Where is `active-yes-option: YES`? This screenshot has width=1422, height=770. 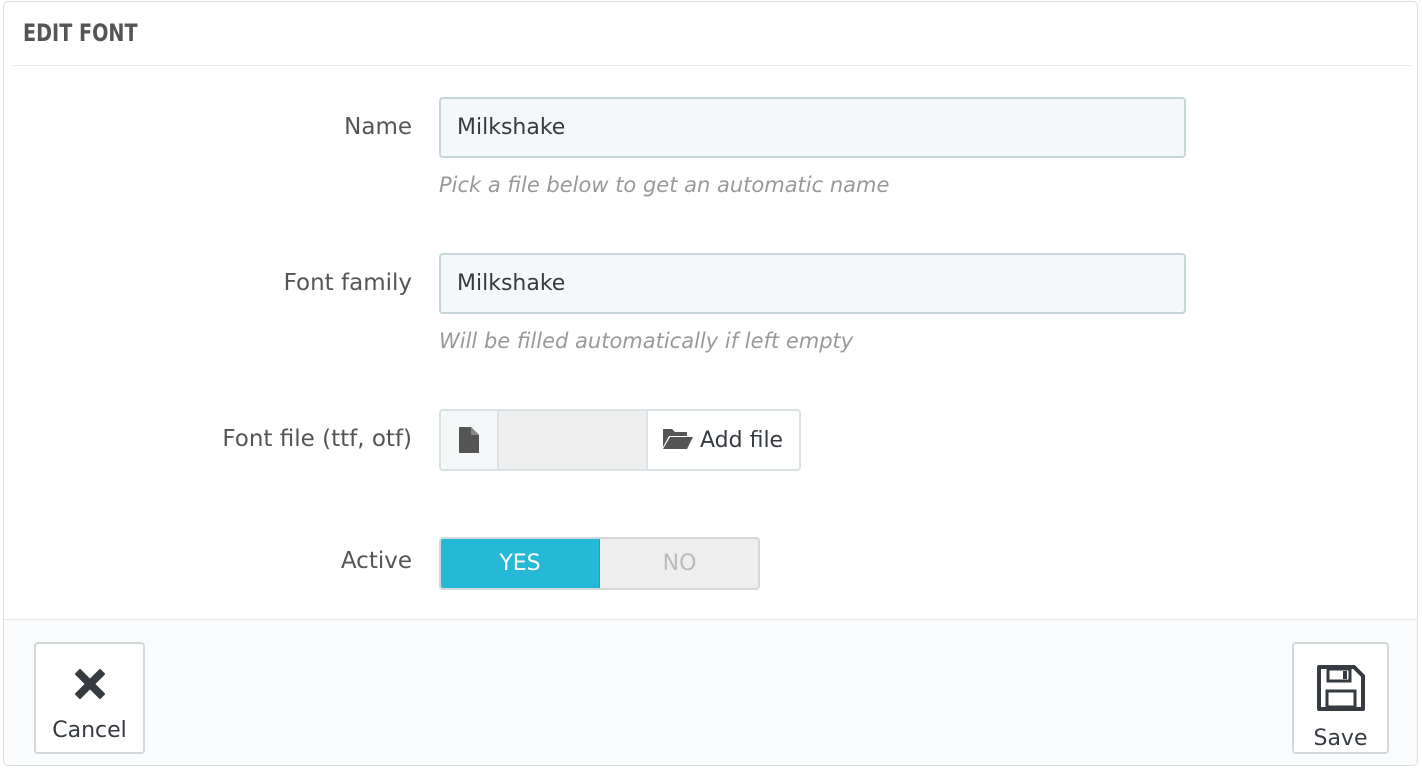
active-yes-option: YES is located at coordinates (520, 563).